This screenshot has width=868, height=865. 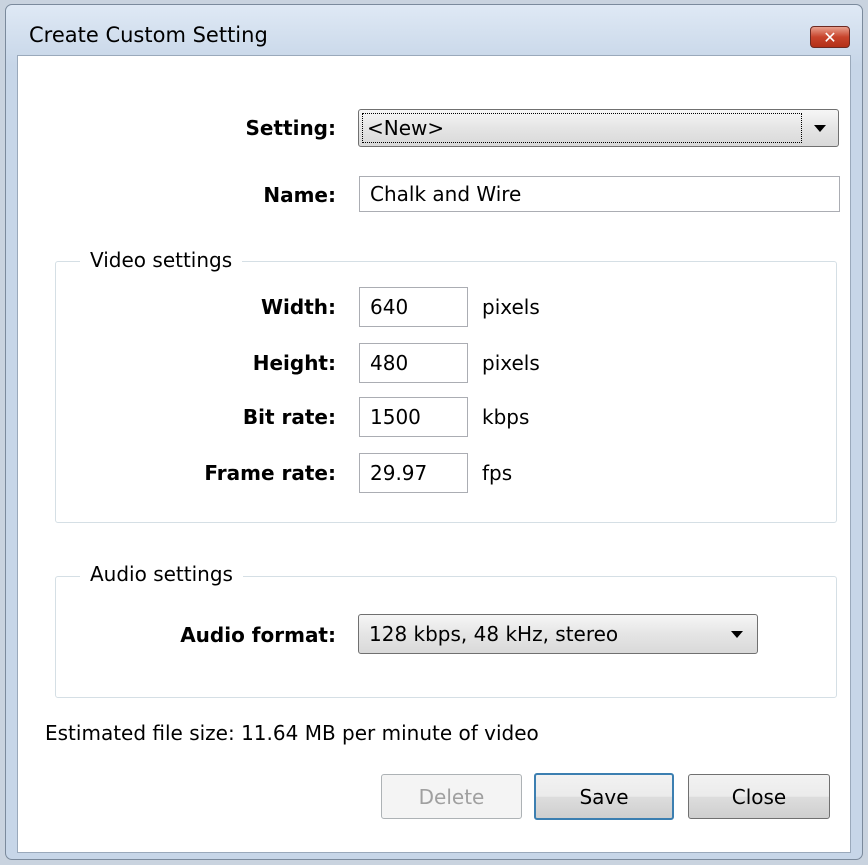 What do you see at coordinates (299, 195) in the screenshot?
I see `name-label: Name:` at bounding box center [299, 195].